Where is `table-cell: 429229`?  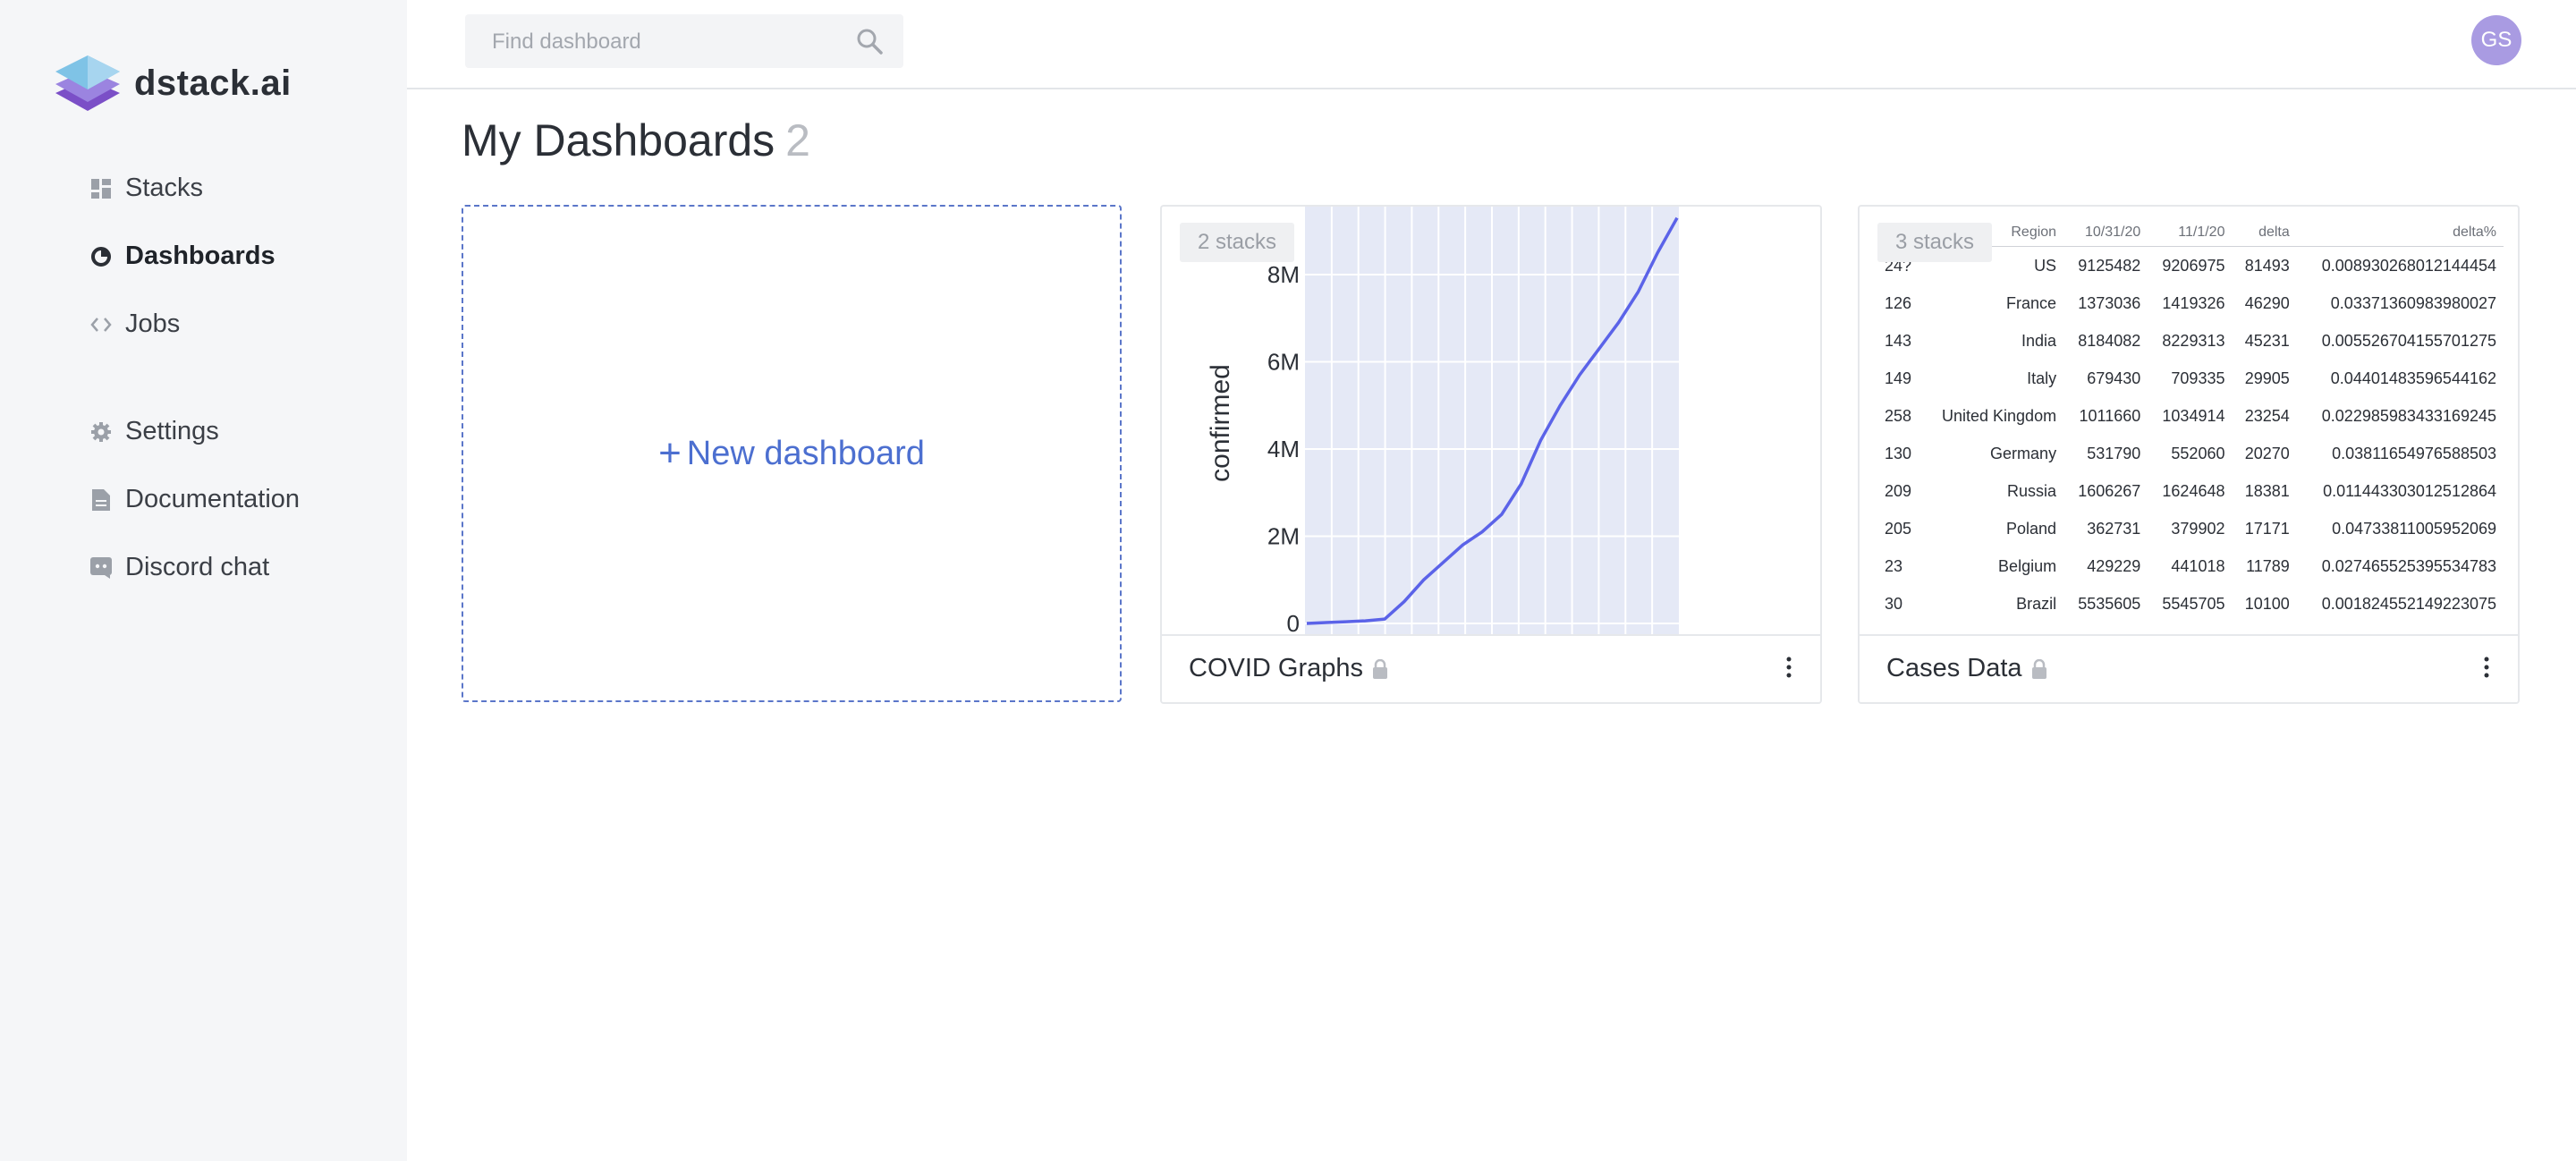
table-cell: 429229 is located at coordinates (2114, 566).